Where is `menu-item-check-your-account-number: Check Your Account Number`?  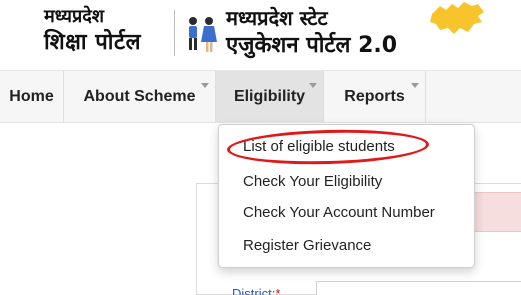 menu-item-check-your-account-number: Check Your Account Number is located at coordinates (339, 212).